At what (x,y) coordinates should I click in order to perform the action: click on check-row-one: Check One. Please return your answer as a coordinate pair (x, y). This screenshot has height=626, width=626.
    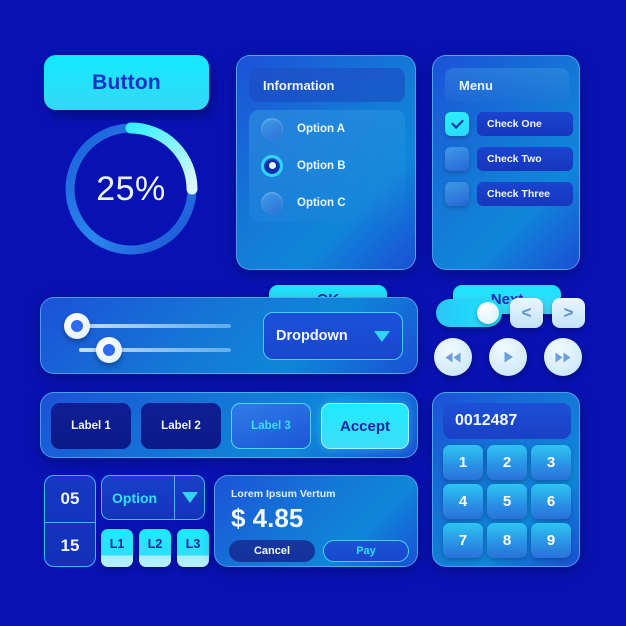
    Looking at the image, I should click on (509, 124).